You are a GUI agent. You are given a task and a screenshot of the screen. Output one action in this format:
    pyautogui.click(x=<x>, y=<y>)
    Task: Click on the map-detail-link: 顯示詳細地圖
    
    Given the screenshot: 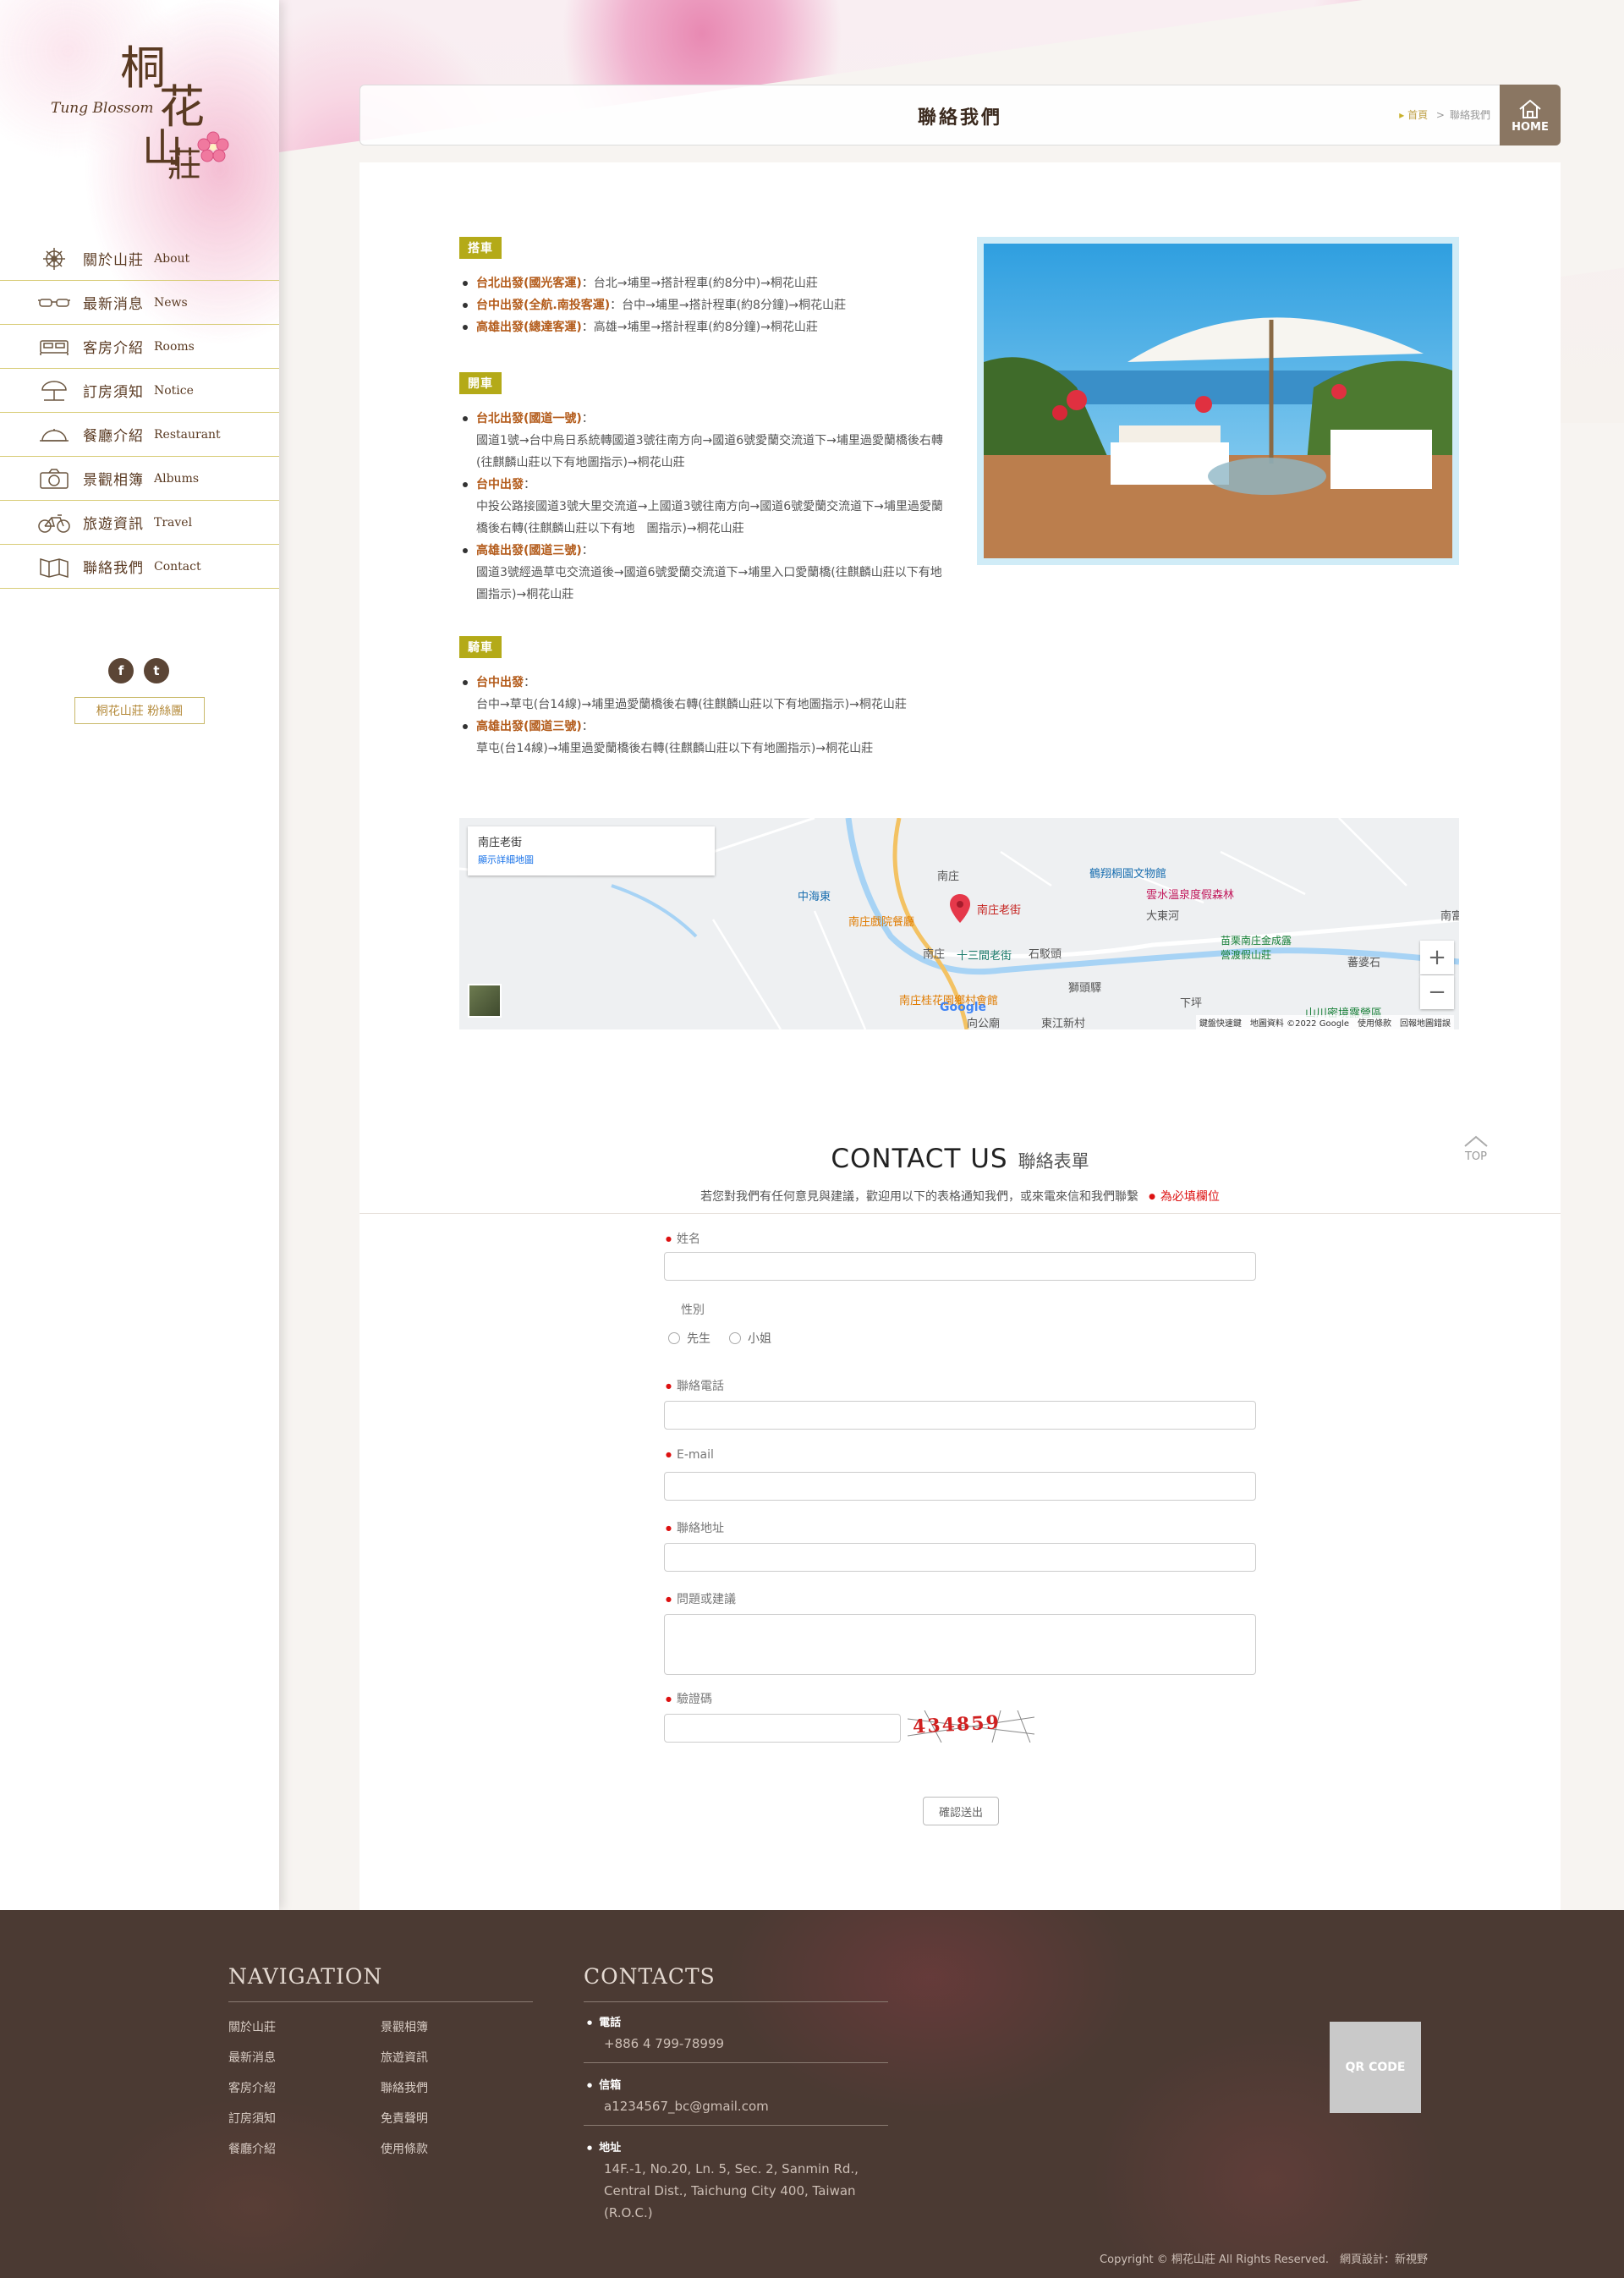 What is the action you would take?
    pyautogui.click(x=591, y=860)
    